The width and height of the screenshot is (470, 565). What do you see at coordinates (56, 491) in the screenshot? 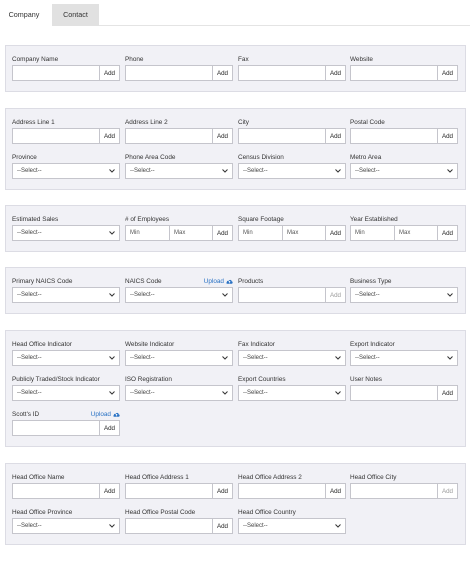
I see `head-office-name-input` at bounding box center [56, 491].